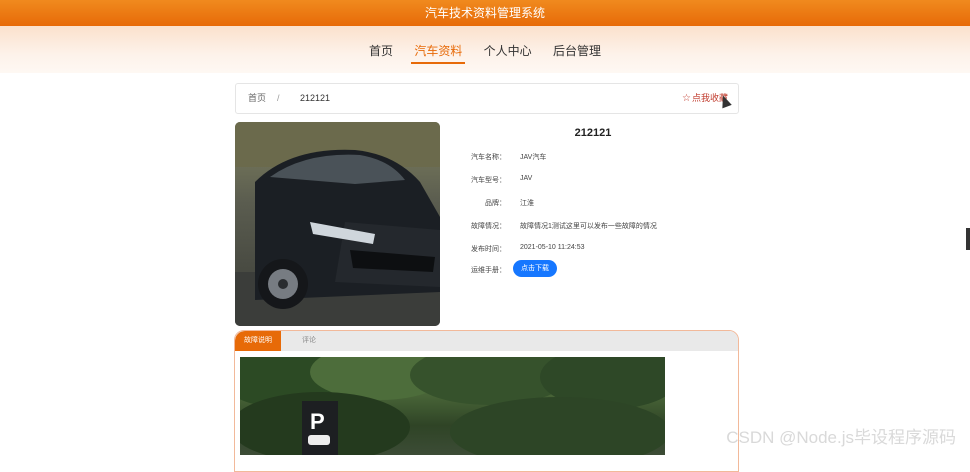 This screenshot has width=970, height=472. Describe the element at coordinates (487, 98) in the screenshot. I see `breadcrumb: 首页 / 212121 ☆点我收藏` at that location.